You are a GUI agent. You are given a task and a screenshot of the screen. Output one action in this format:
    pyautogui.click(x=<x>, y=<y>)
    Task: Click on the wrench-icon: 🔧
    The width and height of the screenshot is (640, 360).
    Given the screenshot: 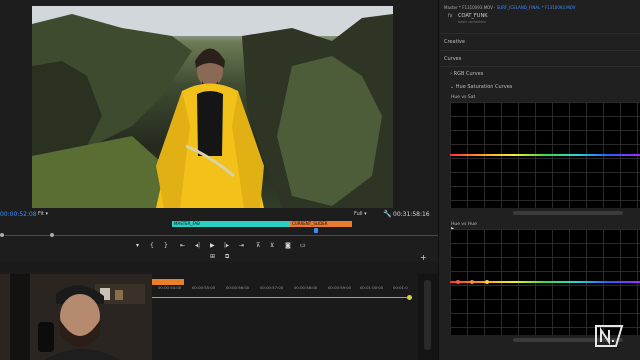 What is the action you would take?
    pyautogui.click(x=387, y=214)
    